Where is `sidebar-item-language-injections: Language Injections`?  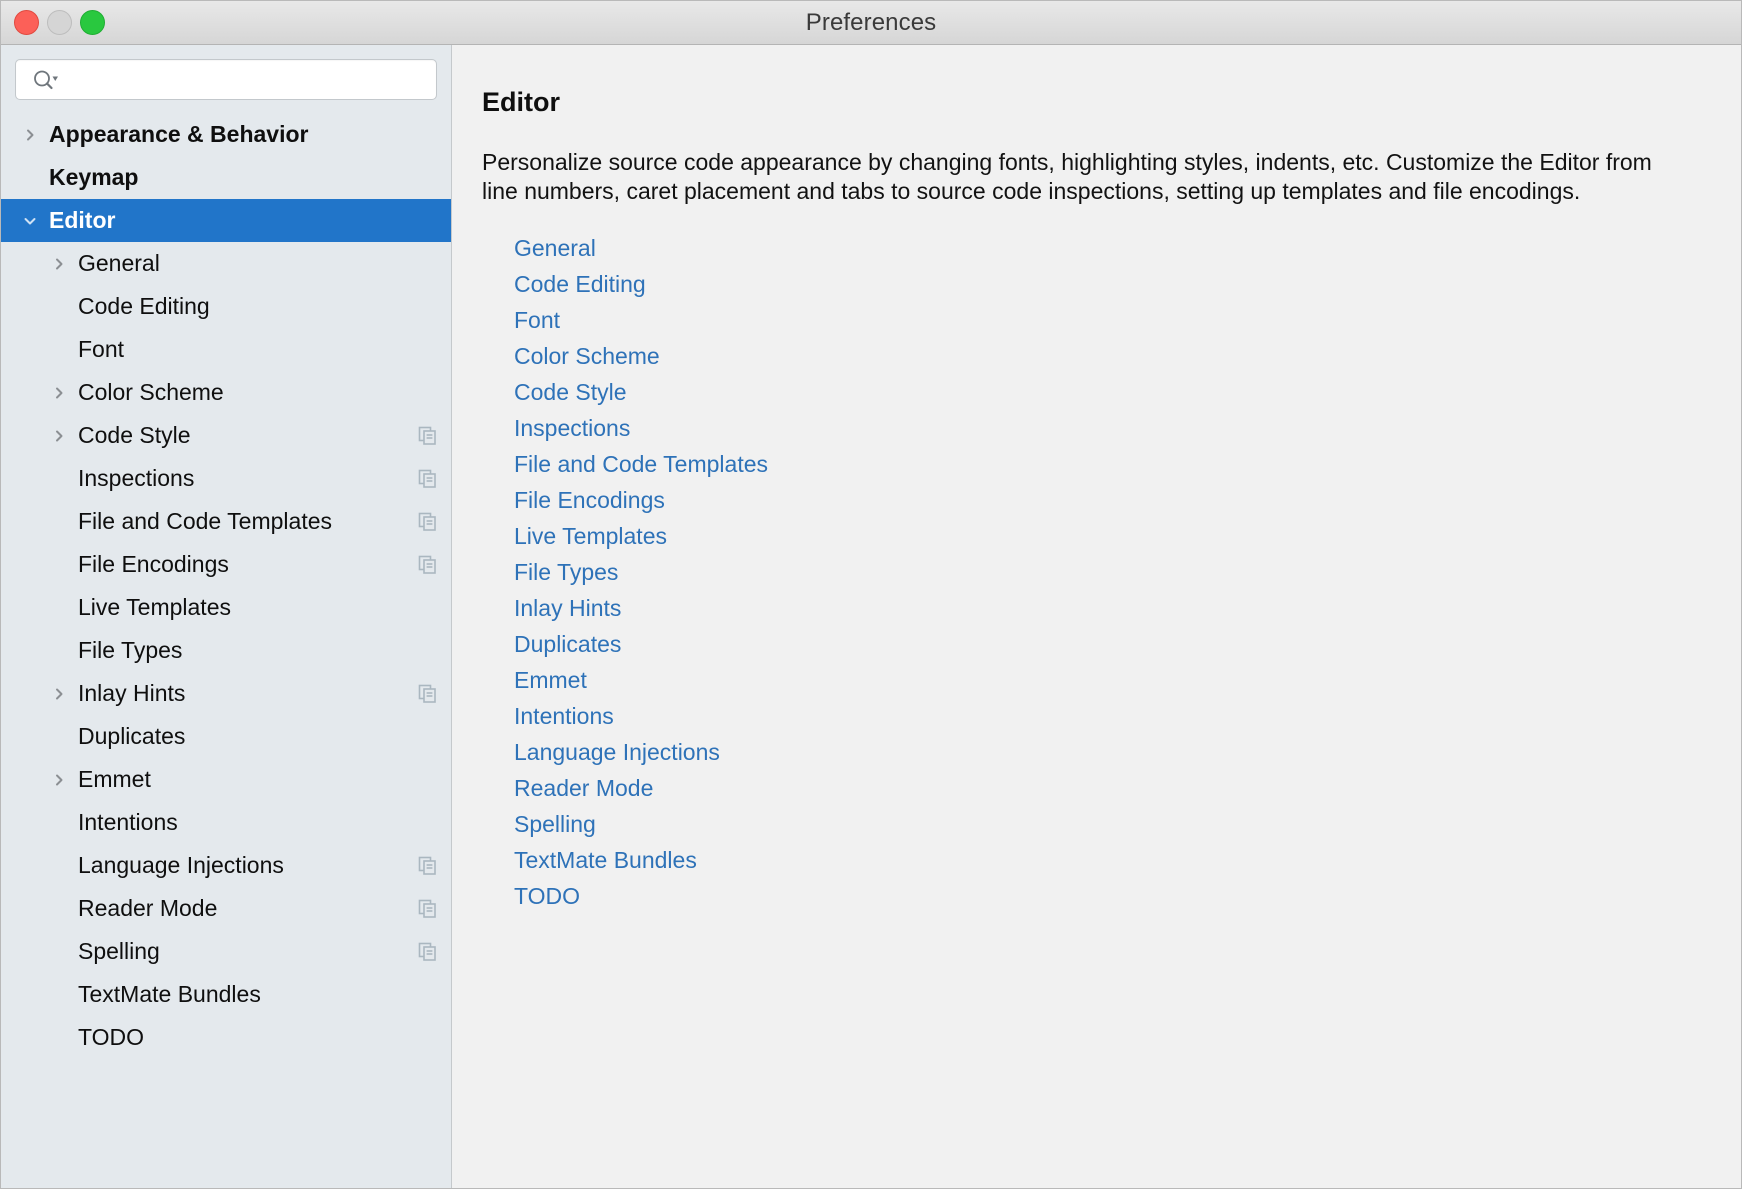 sidebar-item-language-injections: Language Injections is located at coordinates (226, 865).